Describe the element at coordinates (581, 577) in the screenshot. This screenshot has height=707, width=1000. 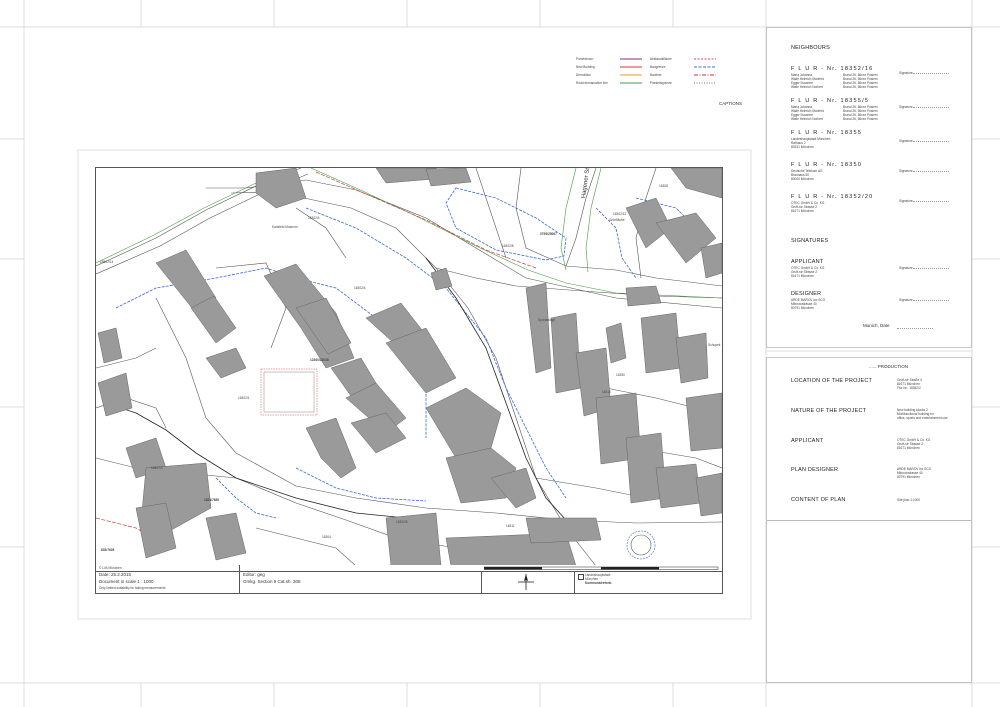
I see `agency-logo-icon` at that location.